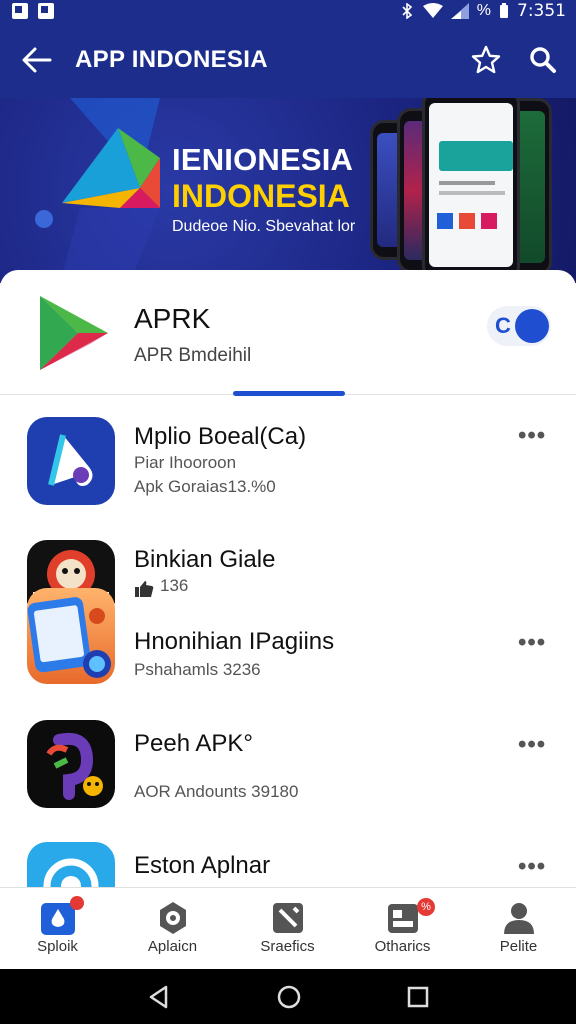  What do you see at coordinates (403, 918) in the screenshot?
I see `games-icon` at bounding box center [403, 918].